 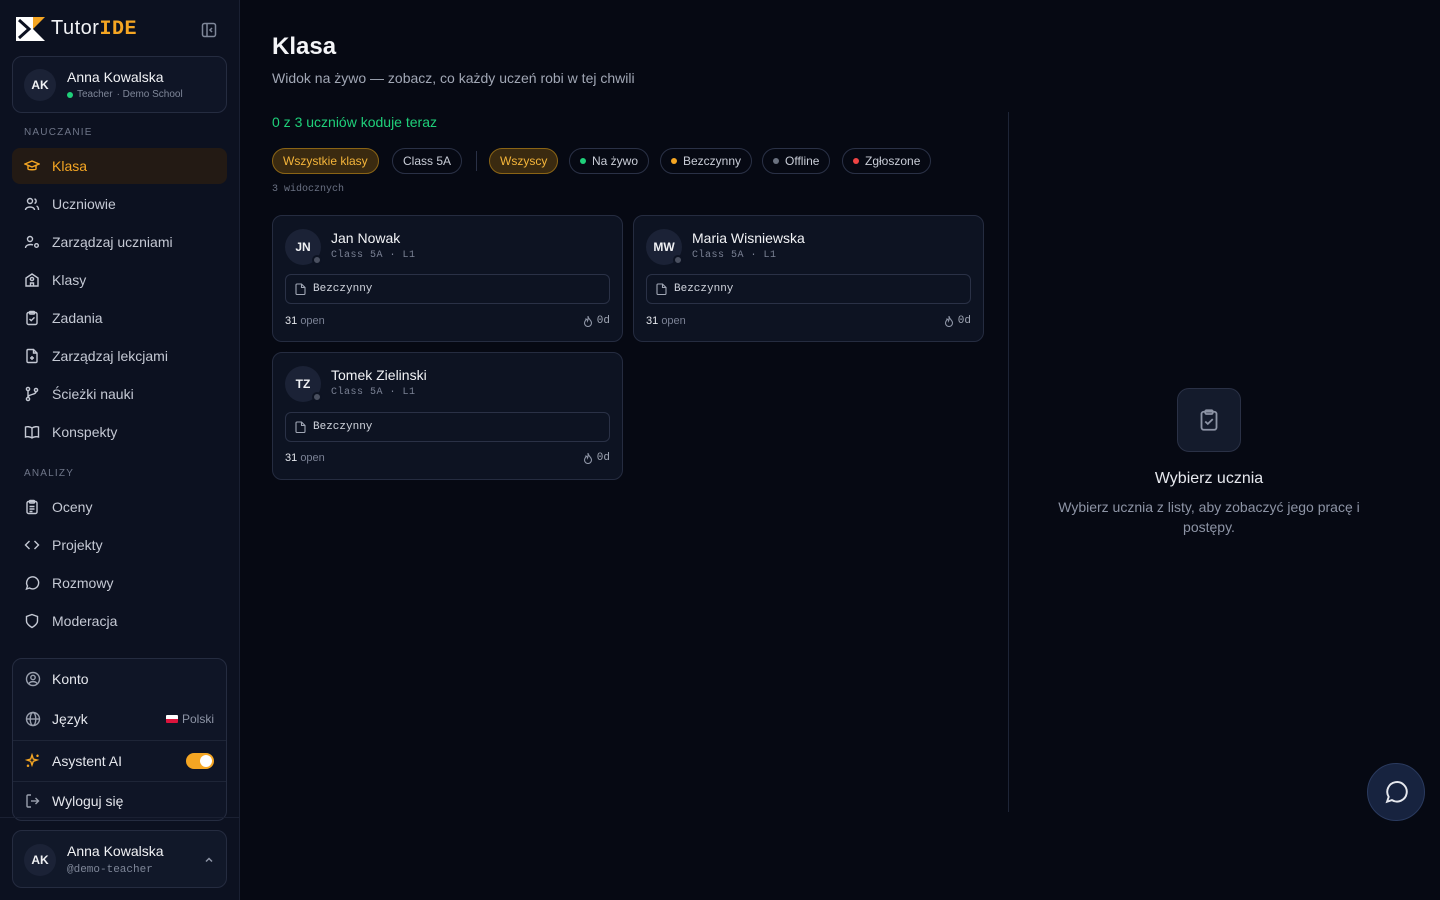 I want to click on clipboard-check-icon, so click(x=1209, y=420).